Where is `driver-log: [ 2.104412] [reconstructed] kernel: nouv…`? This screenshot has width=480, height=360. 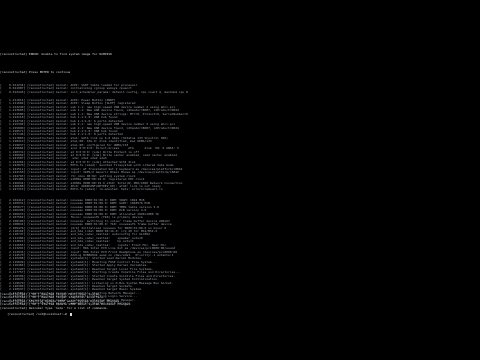
driver-log: [ 2.104412] [reconstructed] kernel: nouv… is located at coordinates (90, 252).